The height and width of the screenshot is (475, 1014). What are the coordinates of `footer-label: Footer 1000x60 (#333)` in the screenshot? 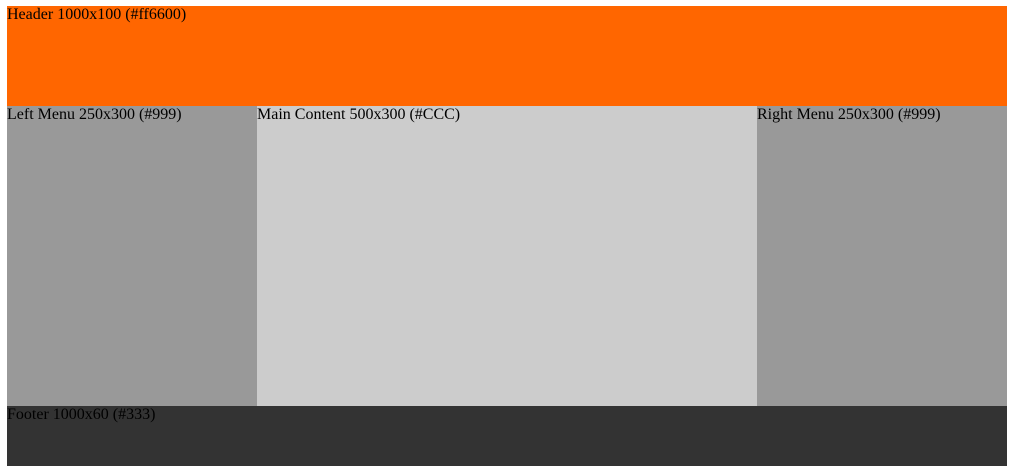 It's located at (81, 414).